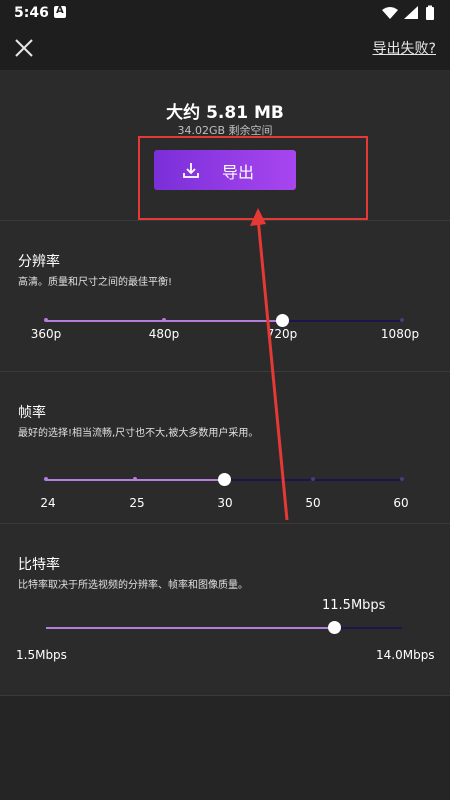 This screenshot has width=450, height=800. Describe the element at coordinates (282, 334) in the screenshot. I see `resolution-label-720p: 720p` at that location.